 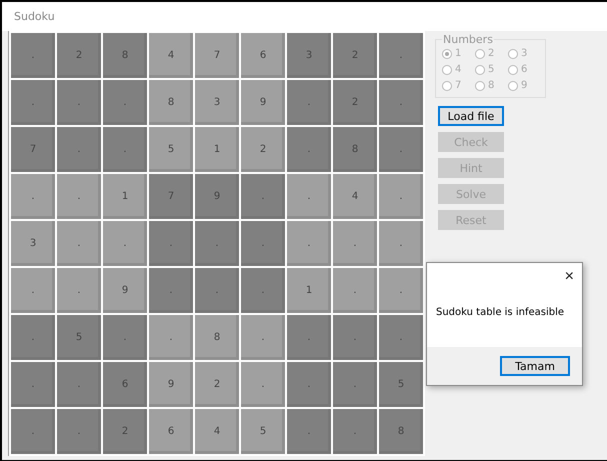 What do you see at coordinates (468, 39) in the screenshot?
I see `group-title: Numbers` at bounding box center [468, 39].